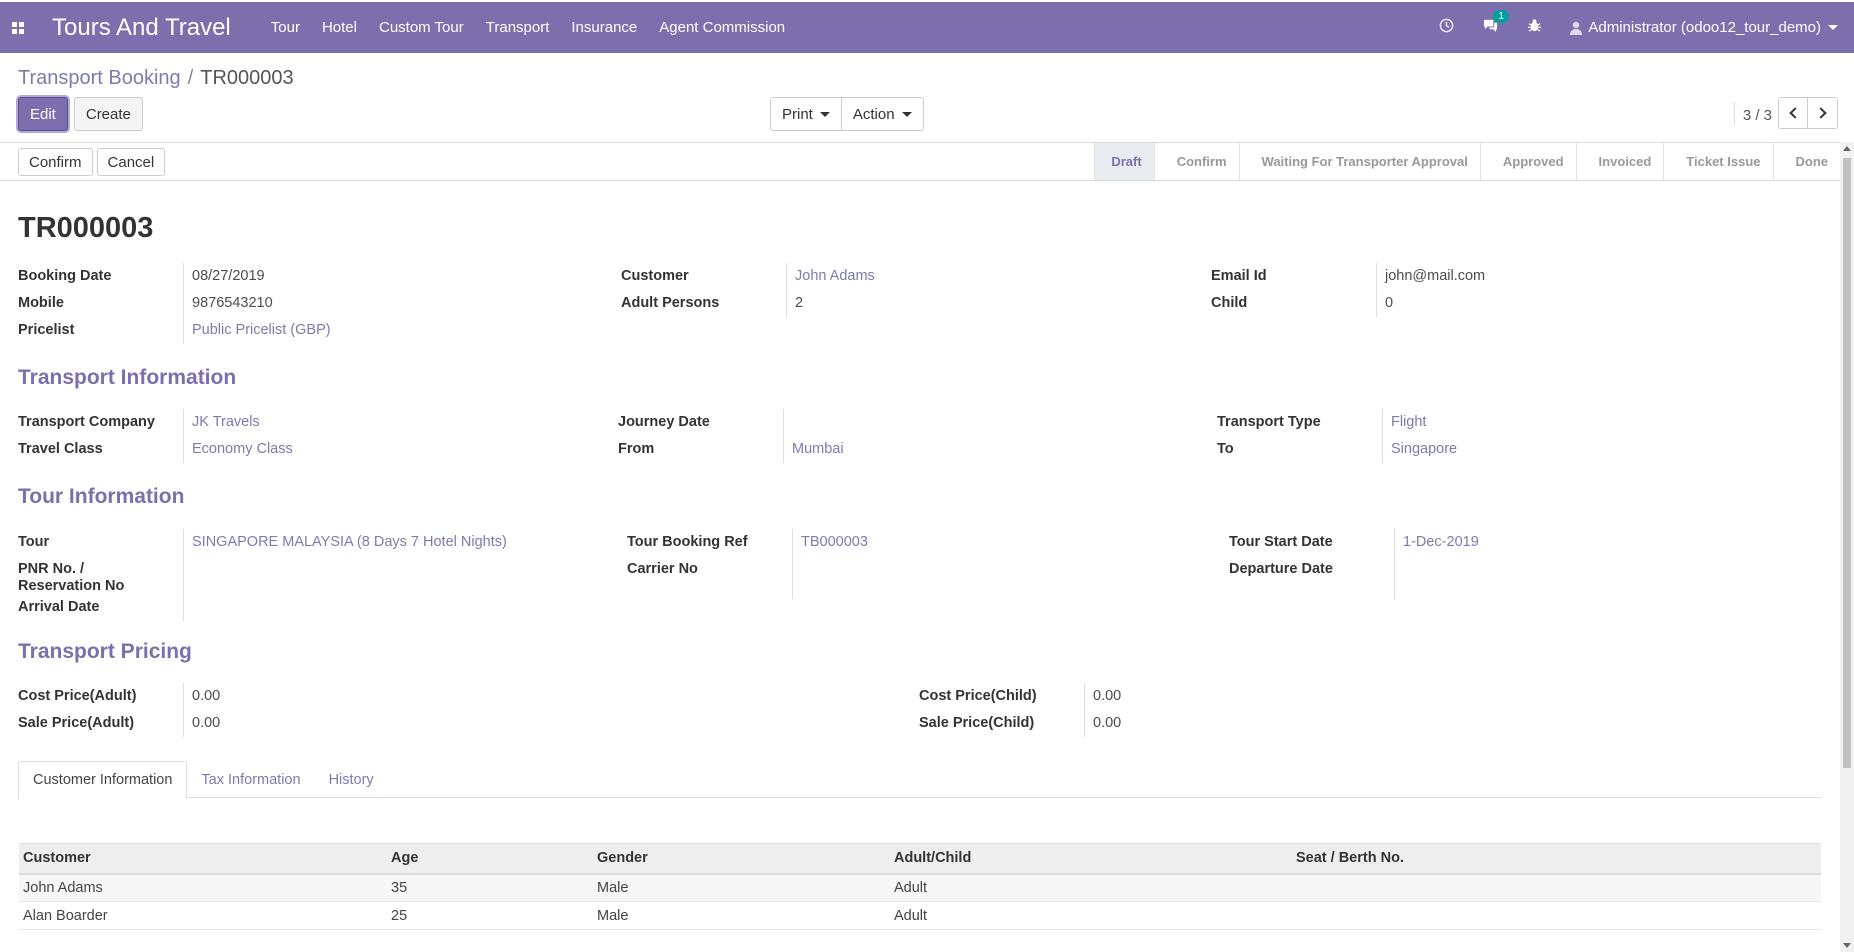 The image size is (1854, 952). I want to click on cell-customer: Alan Boarder, so click(203, 915).